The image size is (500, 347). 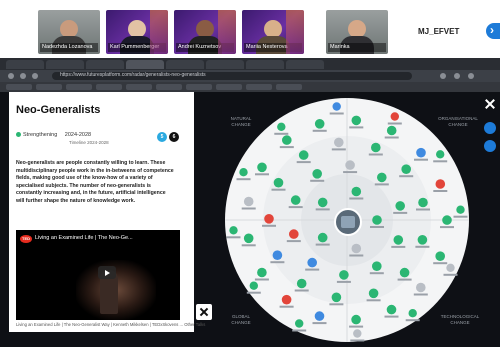 What do you see at coordinates (145, 64) in the screenshot?
I see `browser-tab-active` at bounding box center [145, 64].